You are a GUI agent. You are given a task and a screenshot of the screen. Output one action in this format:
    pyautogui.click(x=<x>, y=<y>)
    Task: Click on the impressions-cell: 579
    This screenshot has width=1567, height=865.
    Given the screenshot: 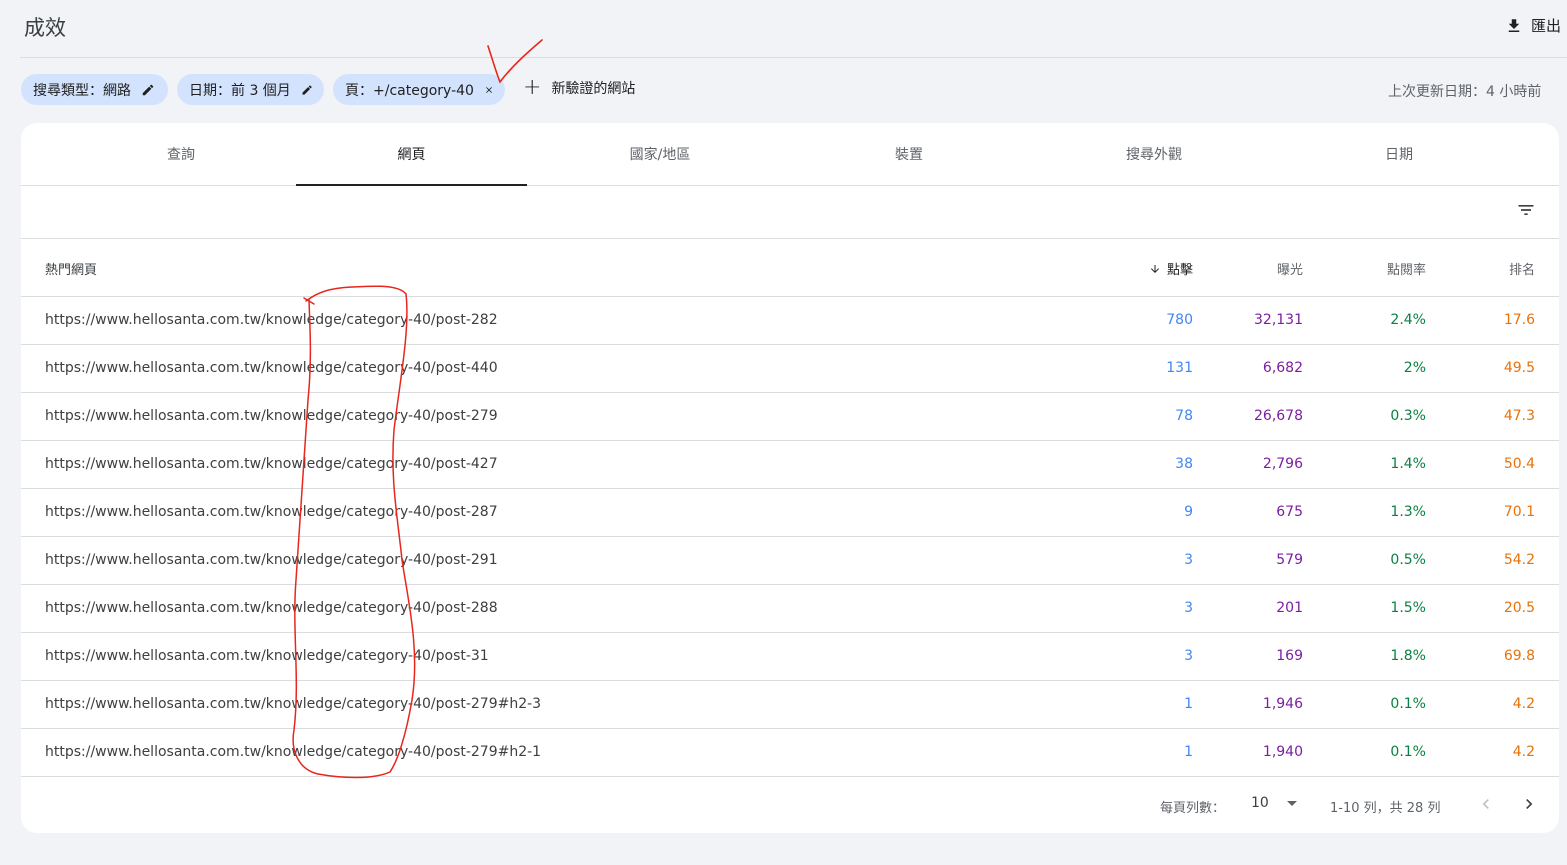 What is the action you would take?
    pyautogui.click(x=1289, y=560)
    